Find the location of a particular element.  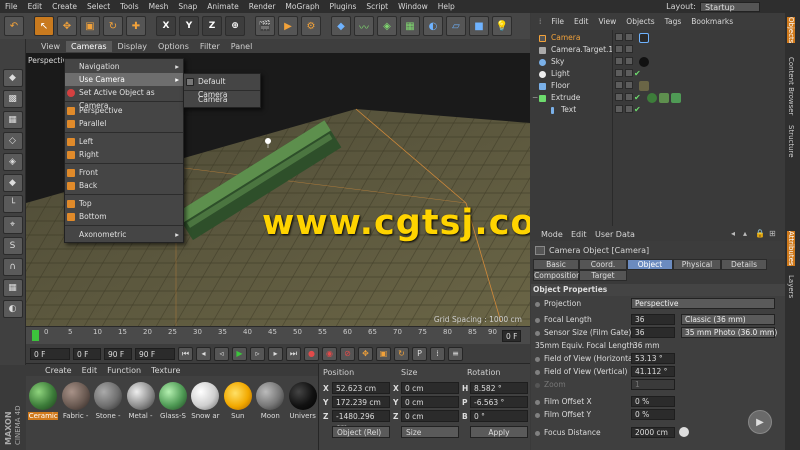

grid-icon: ▦ is located at coordinates (12, 288).